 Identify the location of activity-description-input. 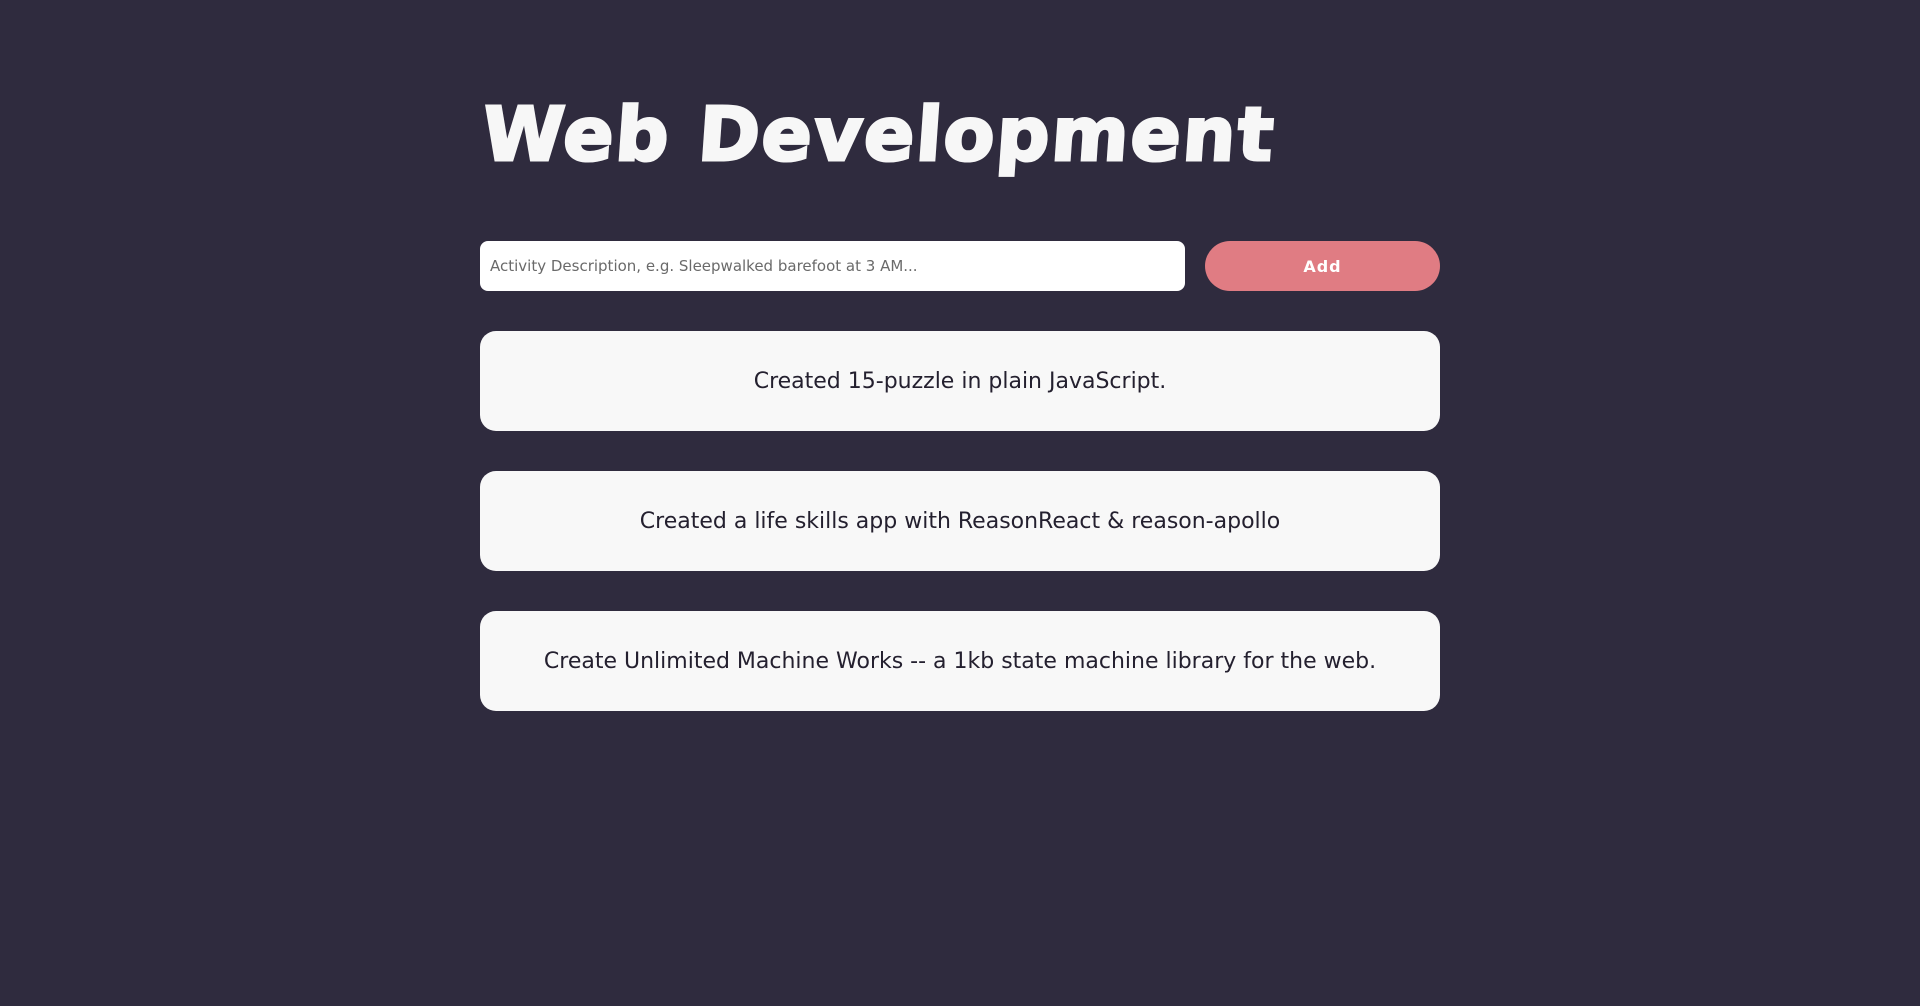
(832, 266).